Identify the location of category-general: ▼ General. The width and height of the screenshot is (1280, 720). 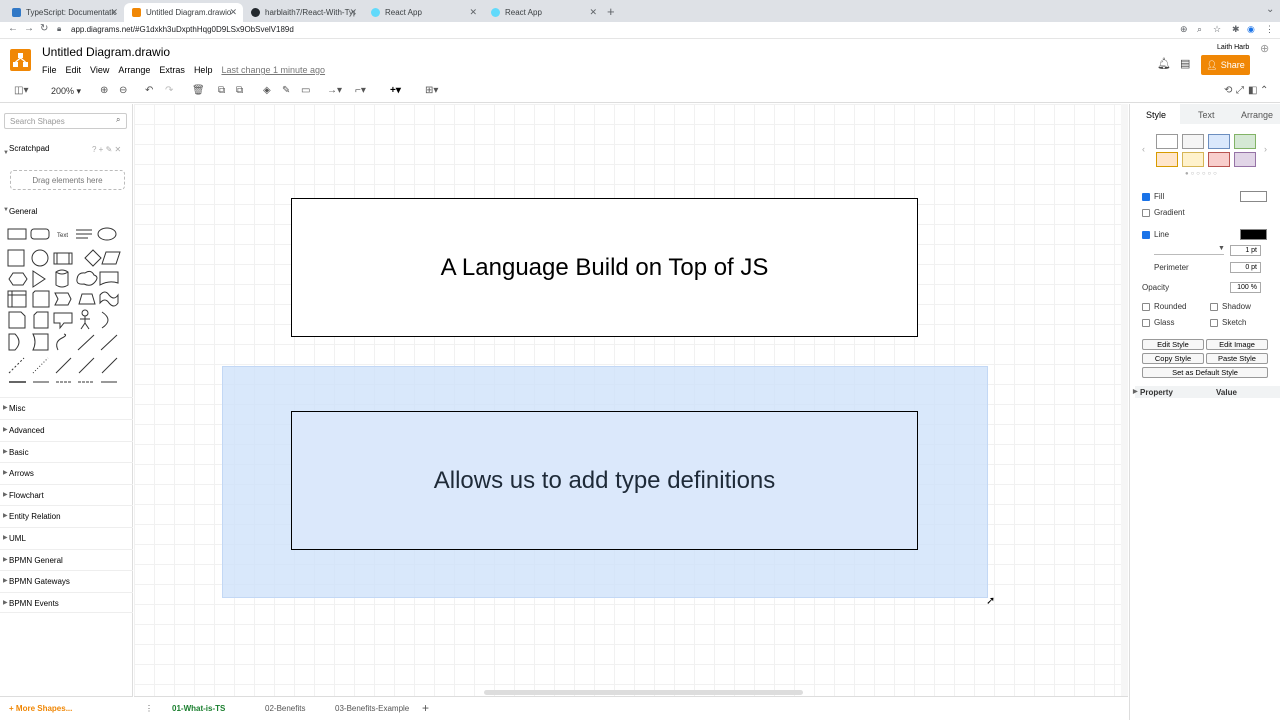
(66, 211).